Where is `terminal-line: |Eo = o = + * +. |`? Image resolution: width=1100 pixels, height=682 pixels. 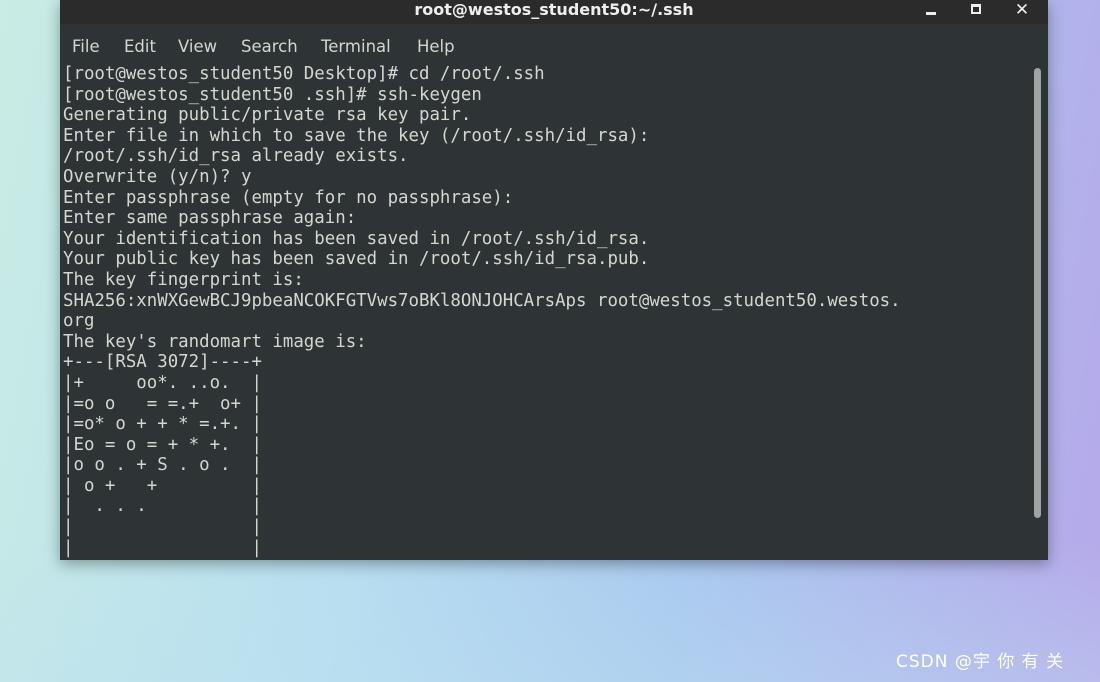 terminal-line: |Eo = o = + * +. | is located at coordinates (162, 444).